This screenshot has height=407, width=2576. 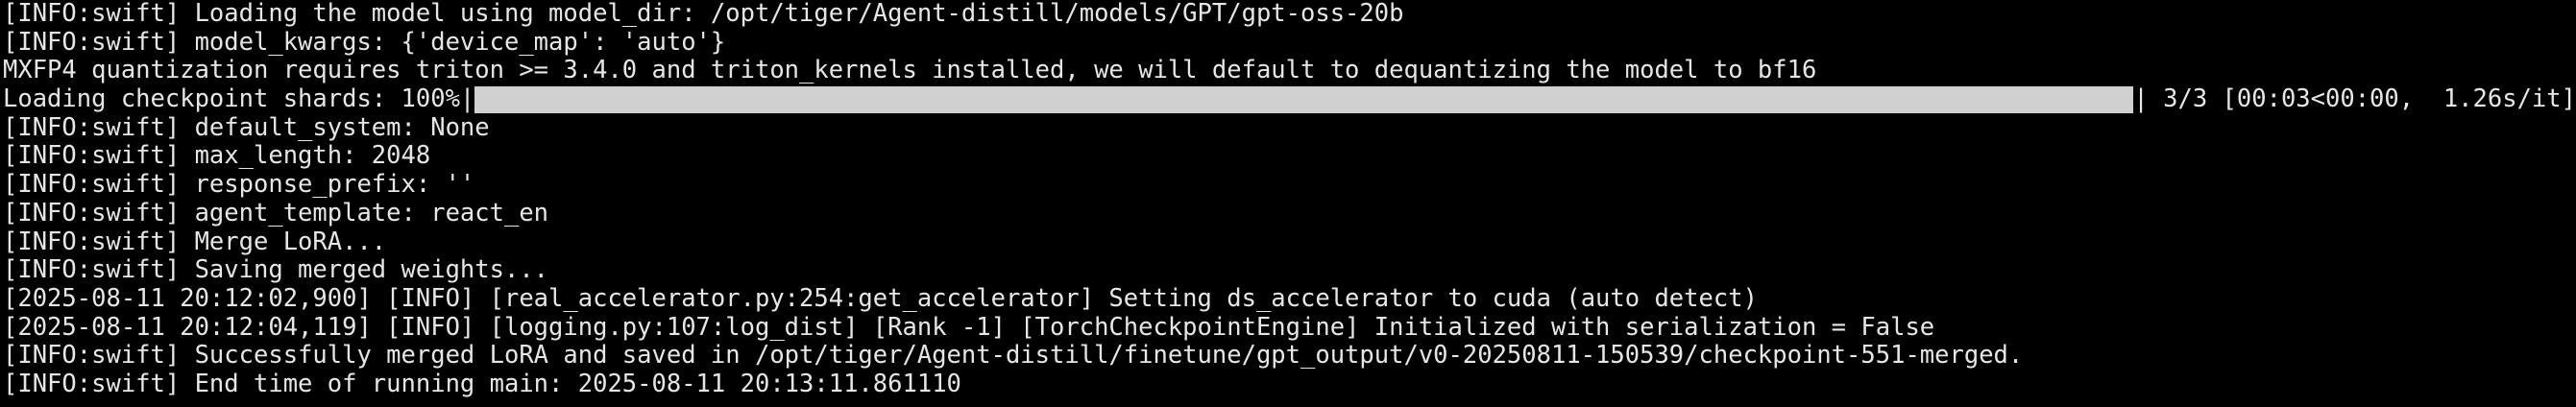 What do you see at coordinates (2354, 99) in the screenshot?
I see `progress-suffix: | 3/3 [00:03<00:00, 1.26s/it]` at bounding box center [2354, 99].